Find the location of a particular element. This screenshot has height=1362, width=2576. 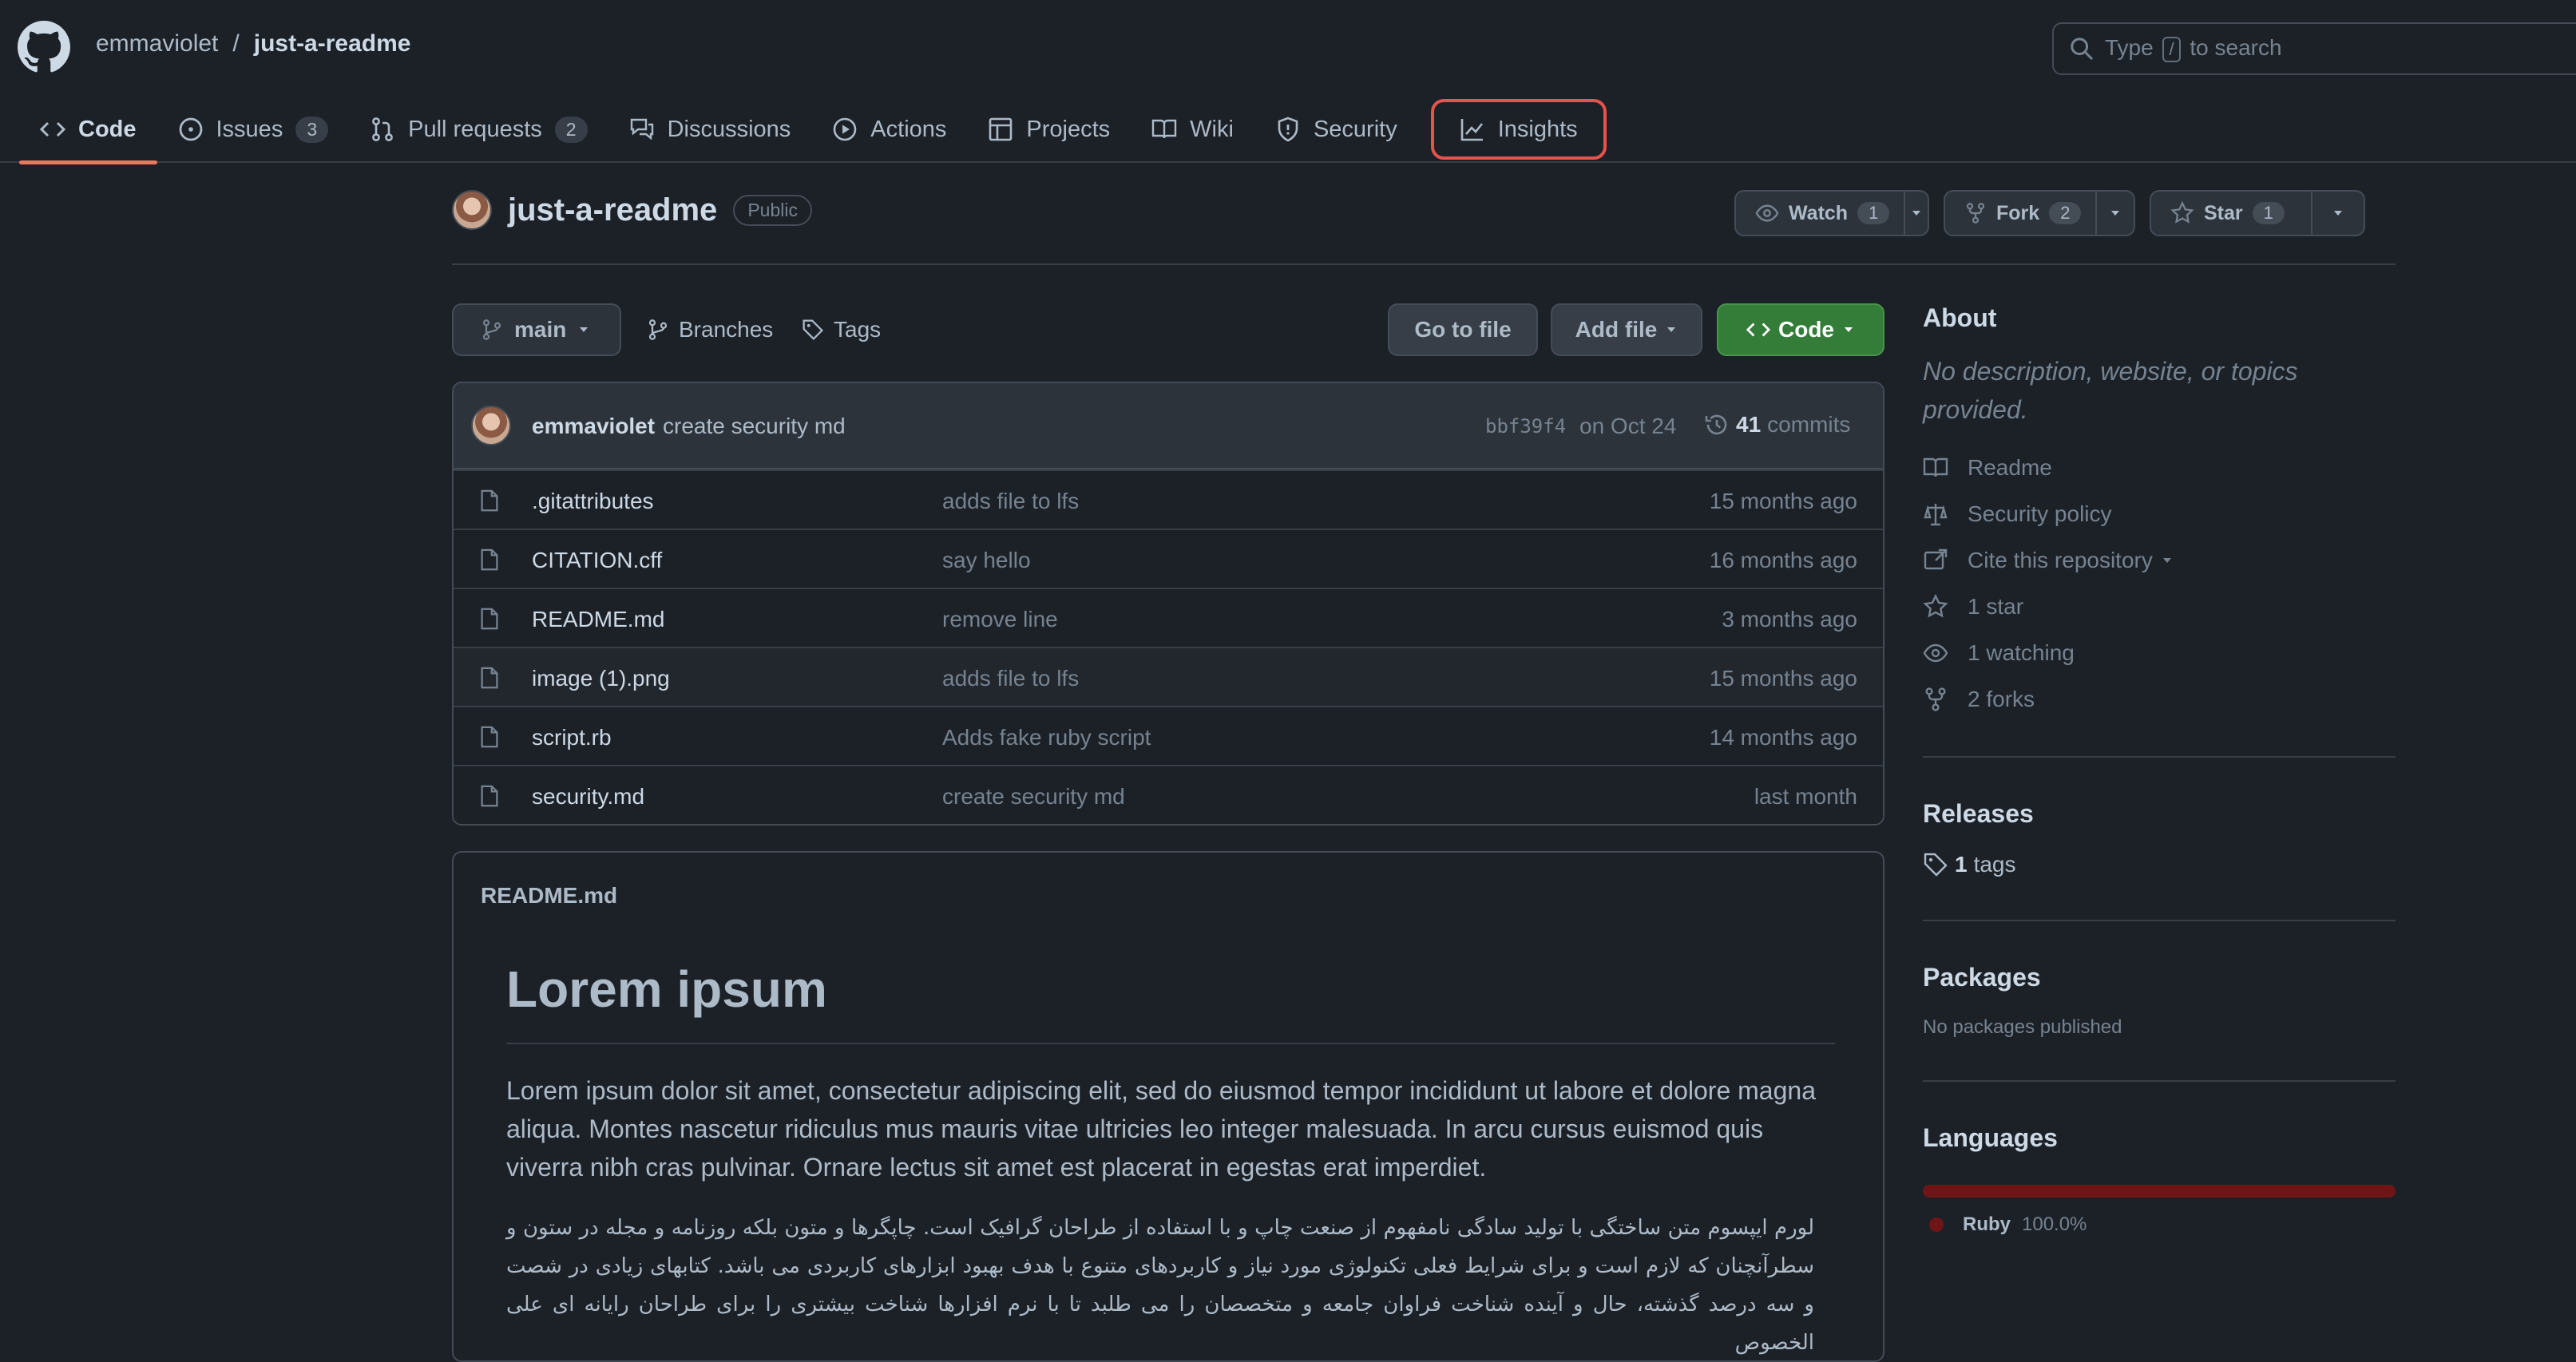

language-item-ruby: Ruby 100.0% is located at coordinates (2159, 1225).